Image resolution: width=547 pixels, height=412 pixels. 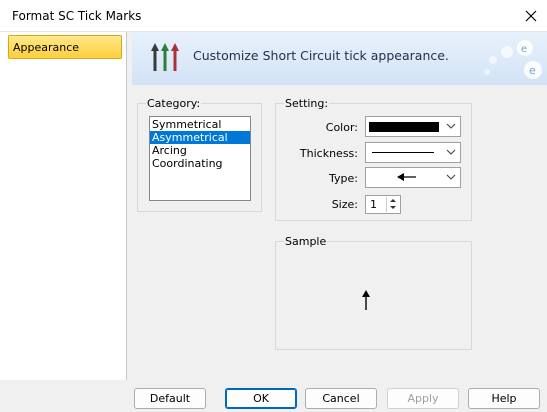 I want to click on sample-group: Sample, so click(x=373, y=293).